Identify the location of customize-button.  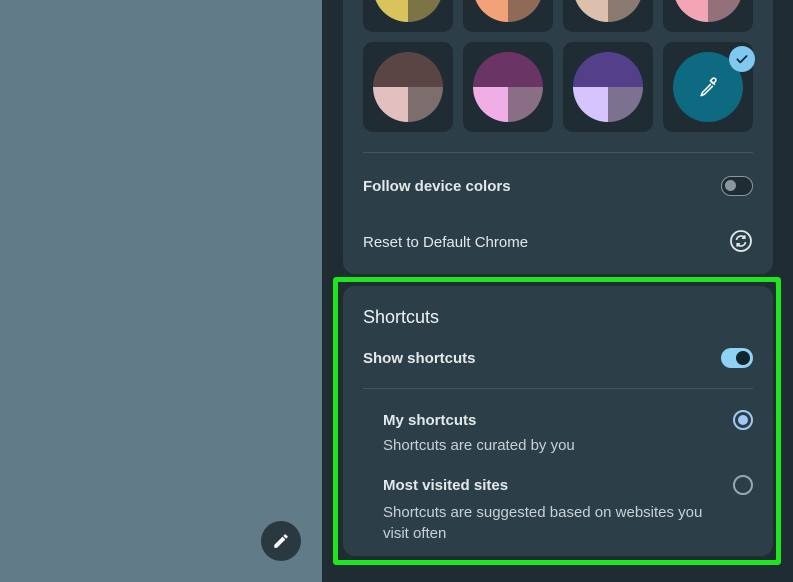
(281, 541).